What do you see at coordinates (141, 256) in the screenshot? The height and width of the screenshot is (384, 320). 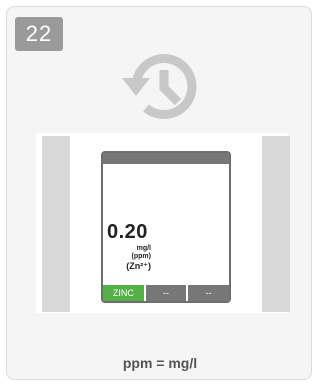 I see `unit-ppm: (ppm)` at bounding box center [141, 256].